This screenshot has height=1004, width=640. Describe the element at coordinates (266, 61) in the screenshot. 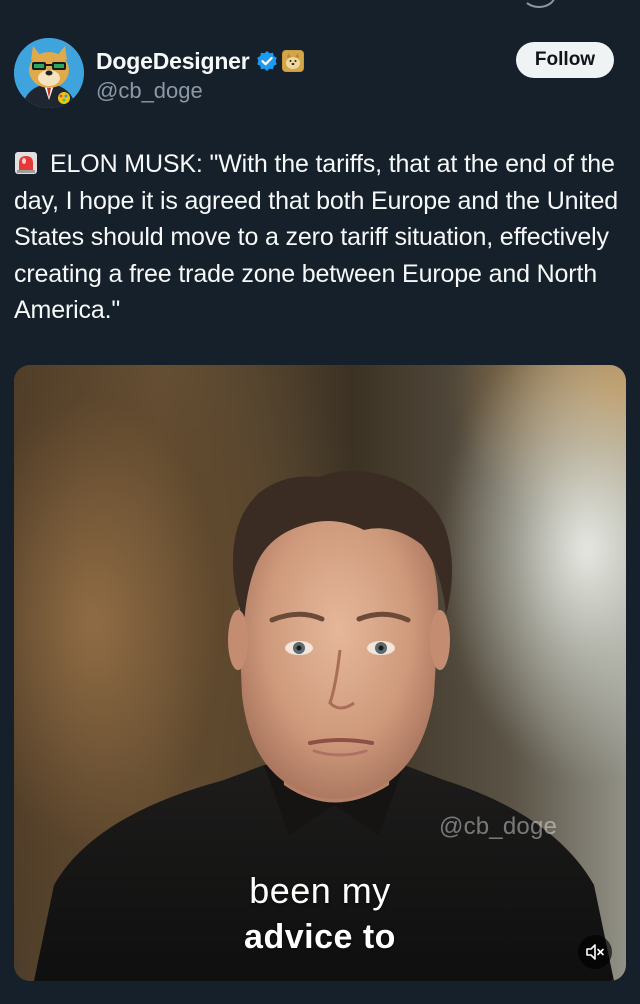

I see `verified-badge-icon` at that location.